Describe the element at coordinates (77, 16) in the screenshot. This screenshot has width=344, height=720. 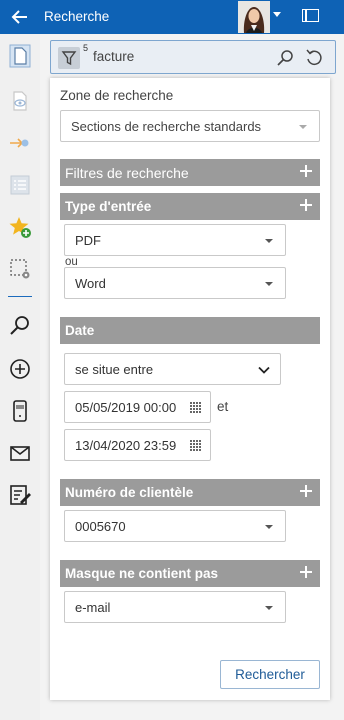
I see `page-title: Recherche` at that location.